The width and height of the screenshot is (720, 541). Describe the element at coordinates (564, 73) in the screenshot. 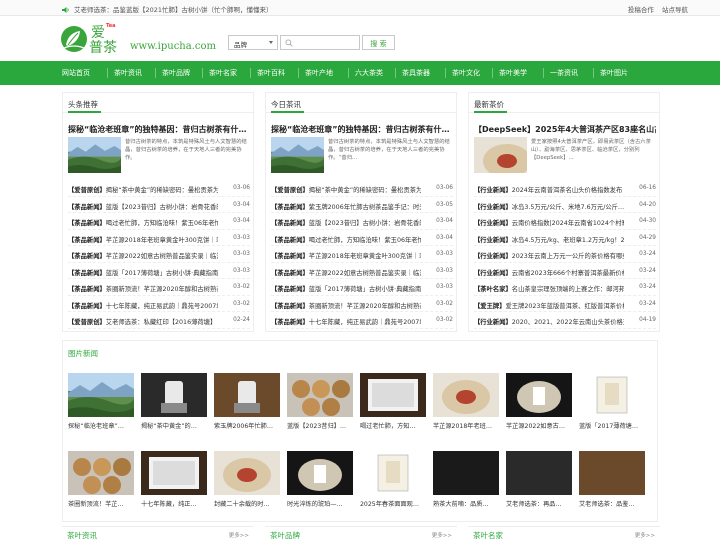

I see `nav-item: 一茶资讯` at that location.